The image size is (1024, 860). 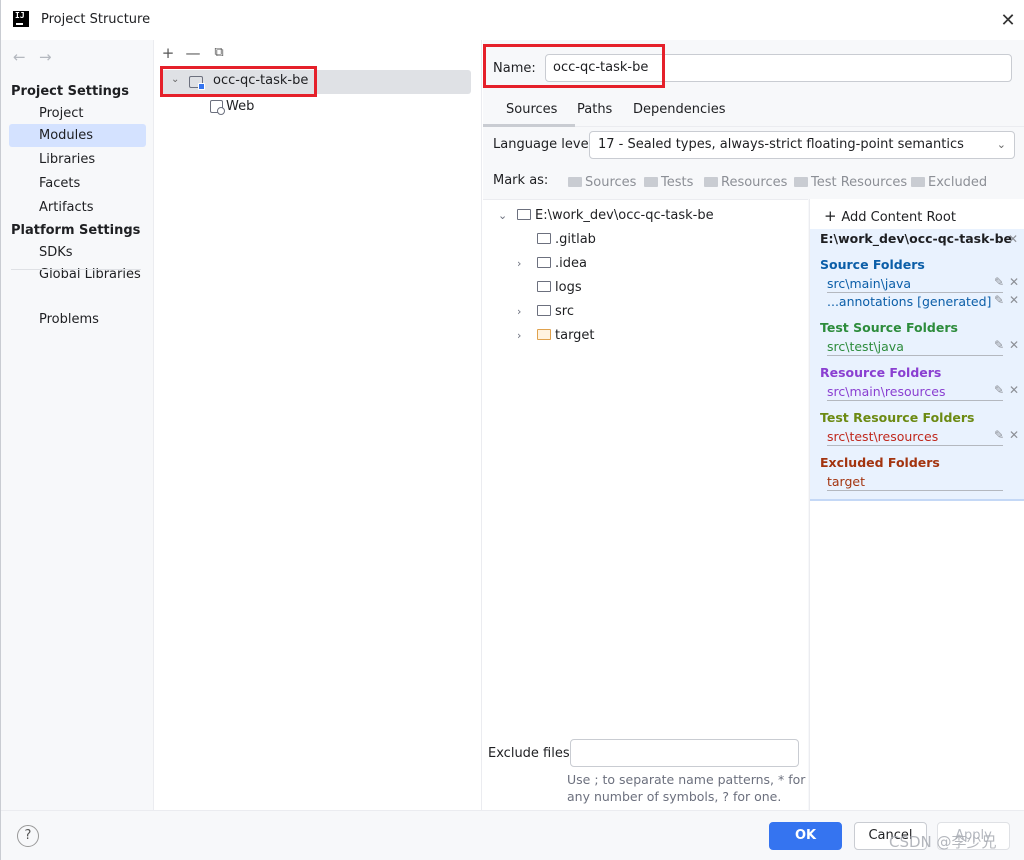 I want to click on excluded-folder-icon, so click(x=544, y=334).